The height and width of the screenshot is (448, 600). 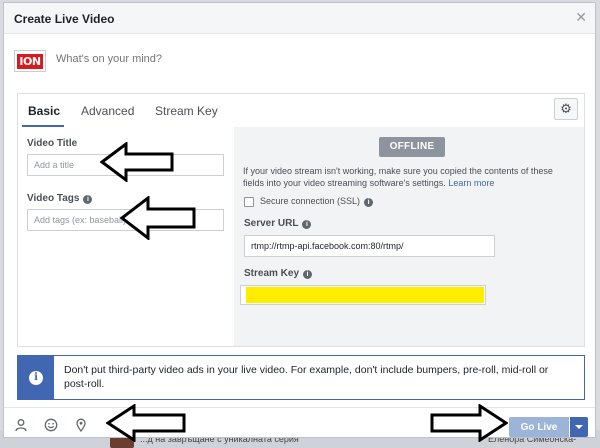 I want to click on go-live-options-button, so click(x=579, y=427).